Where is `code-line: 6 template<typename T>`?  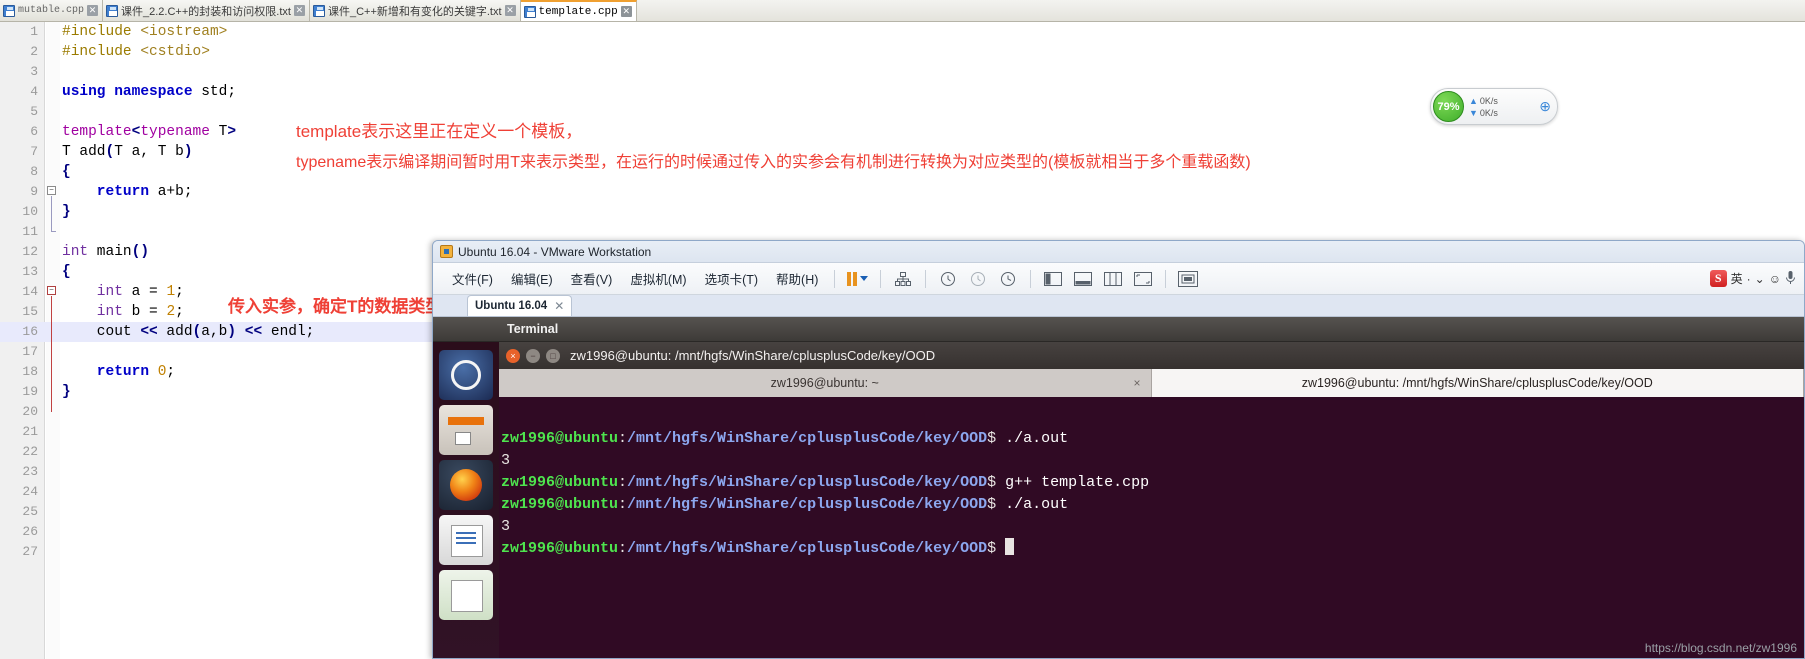
code-line: 6 template<typename T> is located at coordinates (902, 132).